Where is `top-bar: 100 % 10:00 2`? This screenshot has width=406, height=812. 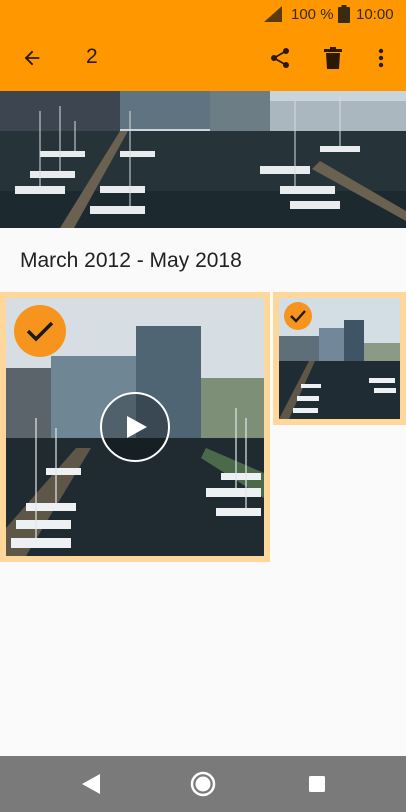 top-bar: 100 % 10:00 2 is located at coordinates (203, 45).